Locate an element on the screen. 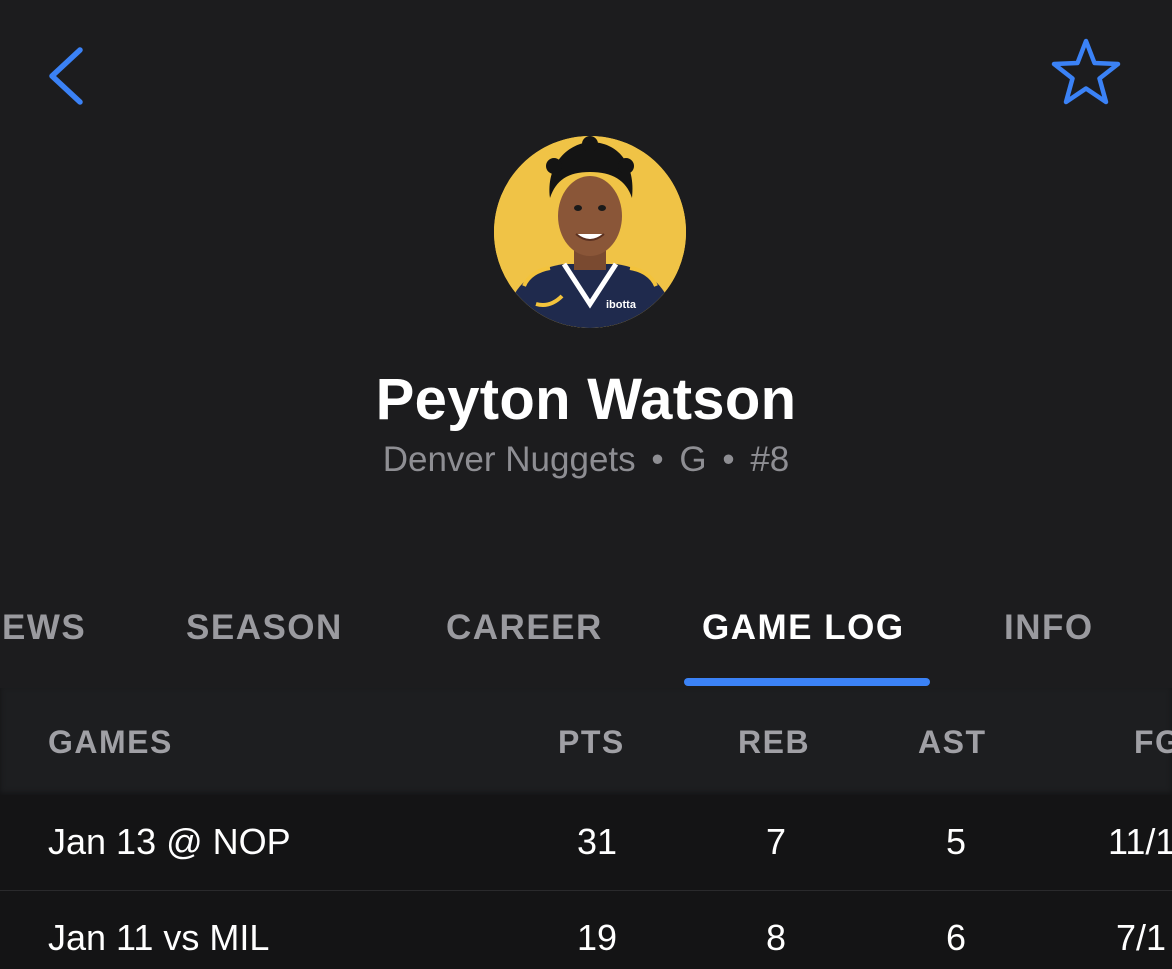 The width and height of the screenshot is (1172, 969). back-button is located at coordinates (67, 76).